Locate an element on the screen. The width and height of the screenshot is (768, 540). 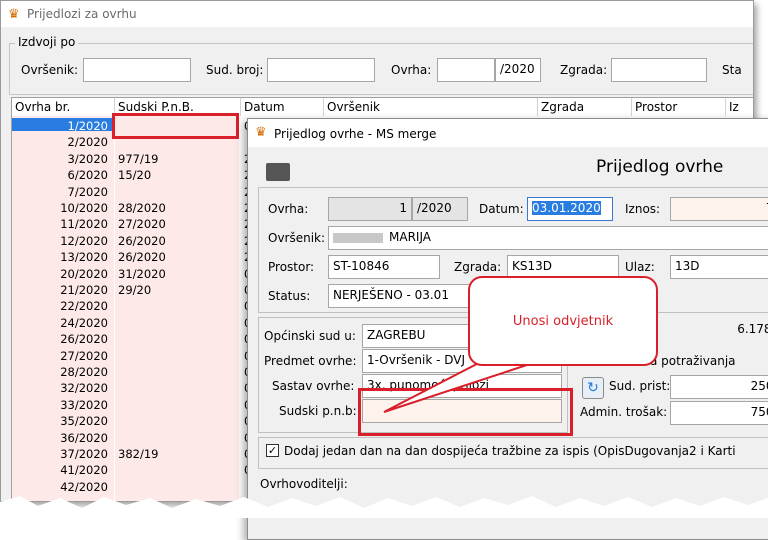
add-day-checkbox: ✓ is located at coordinates (272, 450).